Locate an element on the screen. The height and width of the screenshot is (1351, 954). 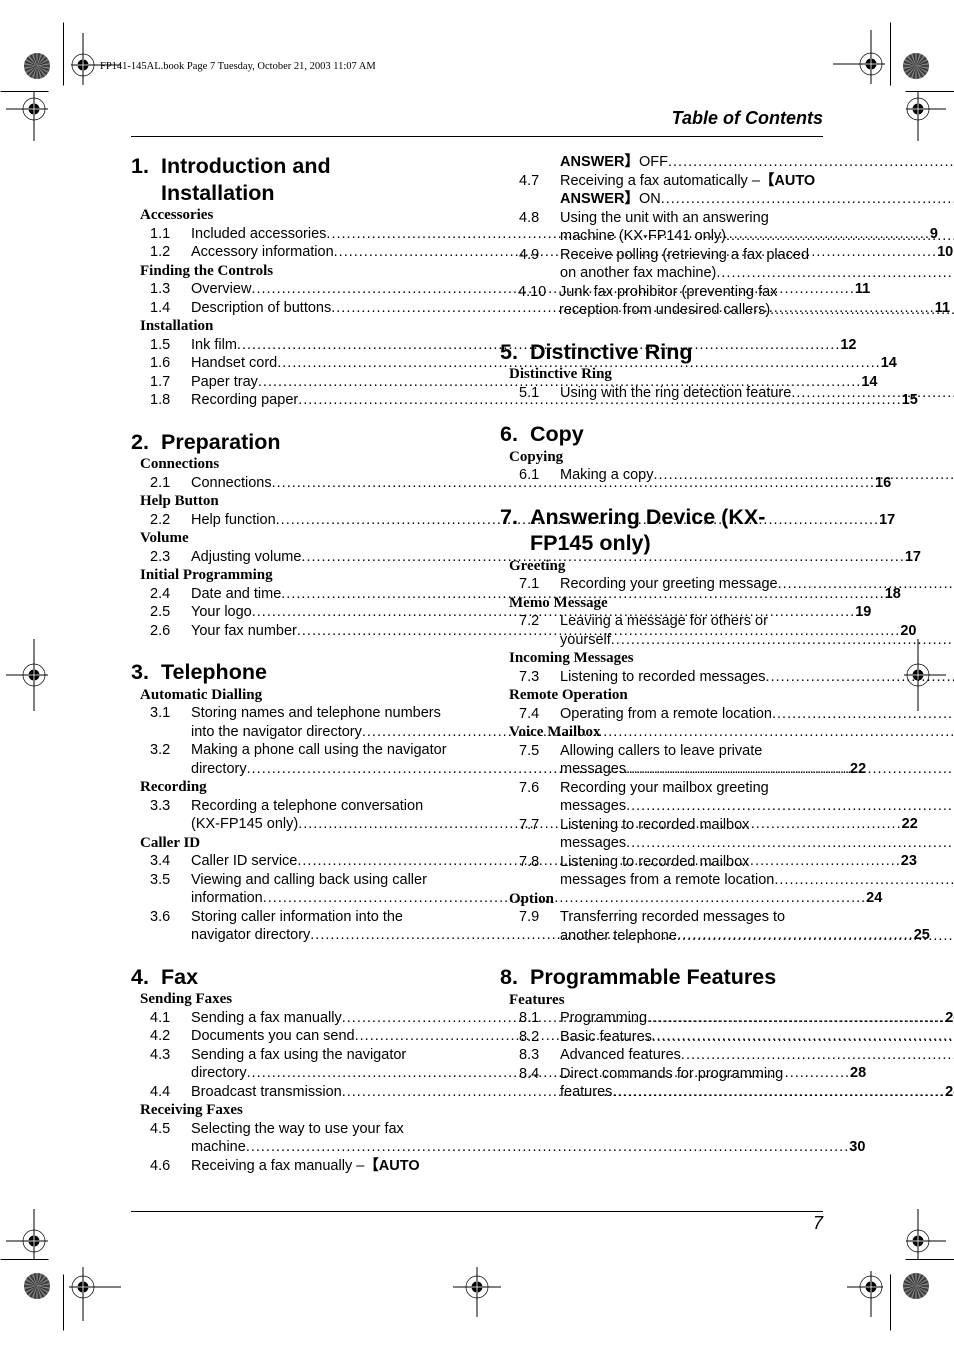
entry-line: Listening to recorded messages39 is located at coordinates (757, 677).